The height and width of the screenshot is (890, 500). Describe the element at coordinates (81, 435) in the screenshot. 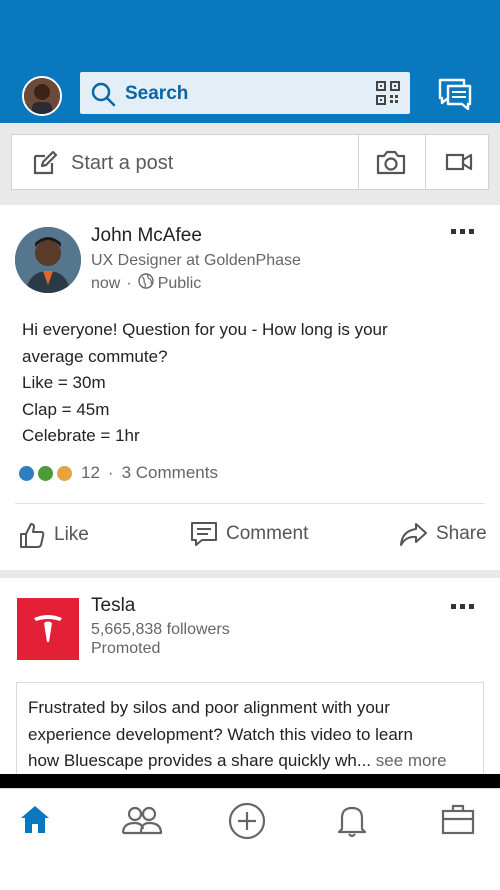

I see `post-text-line: Celebrate = 1hr` at that location.